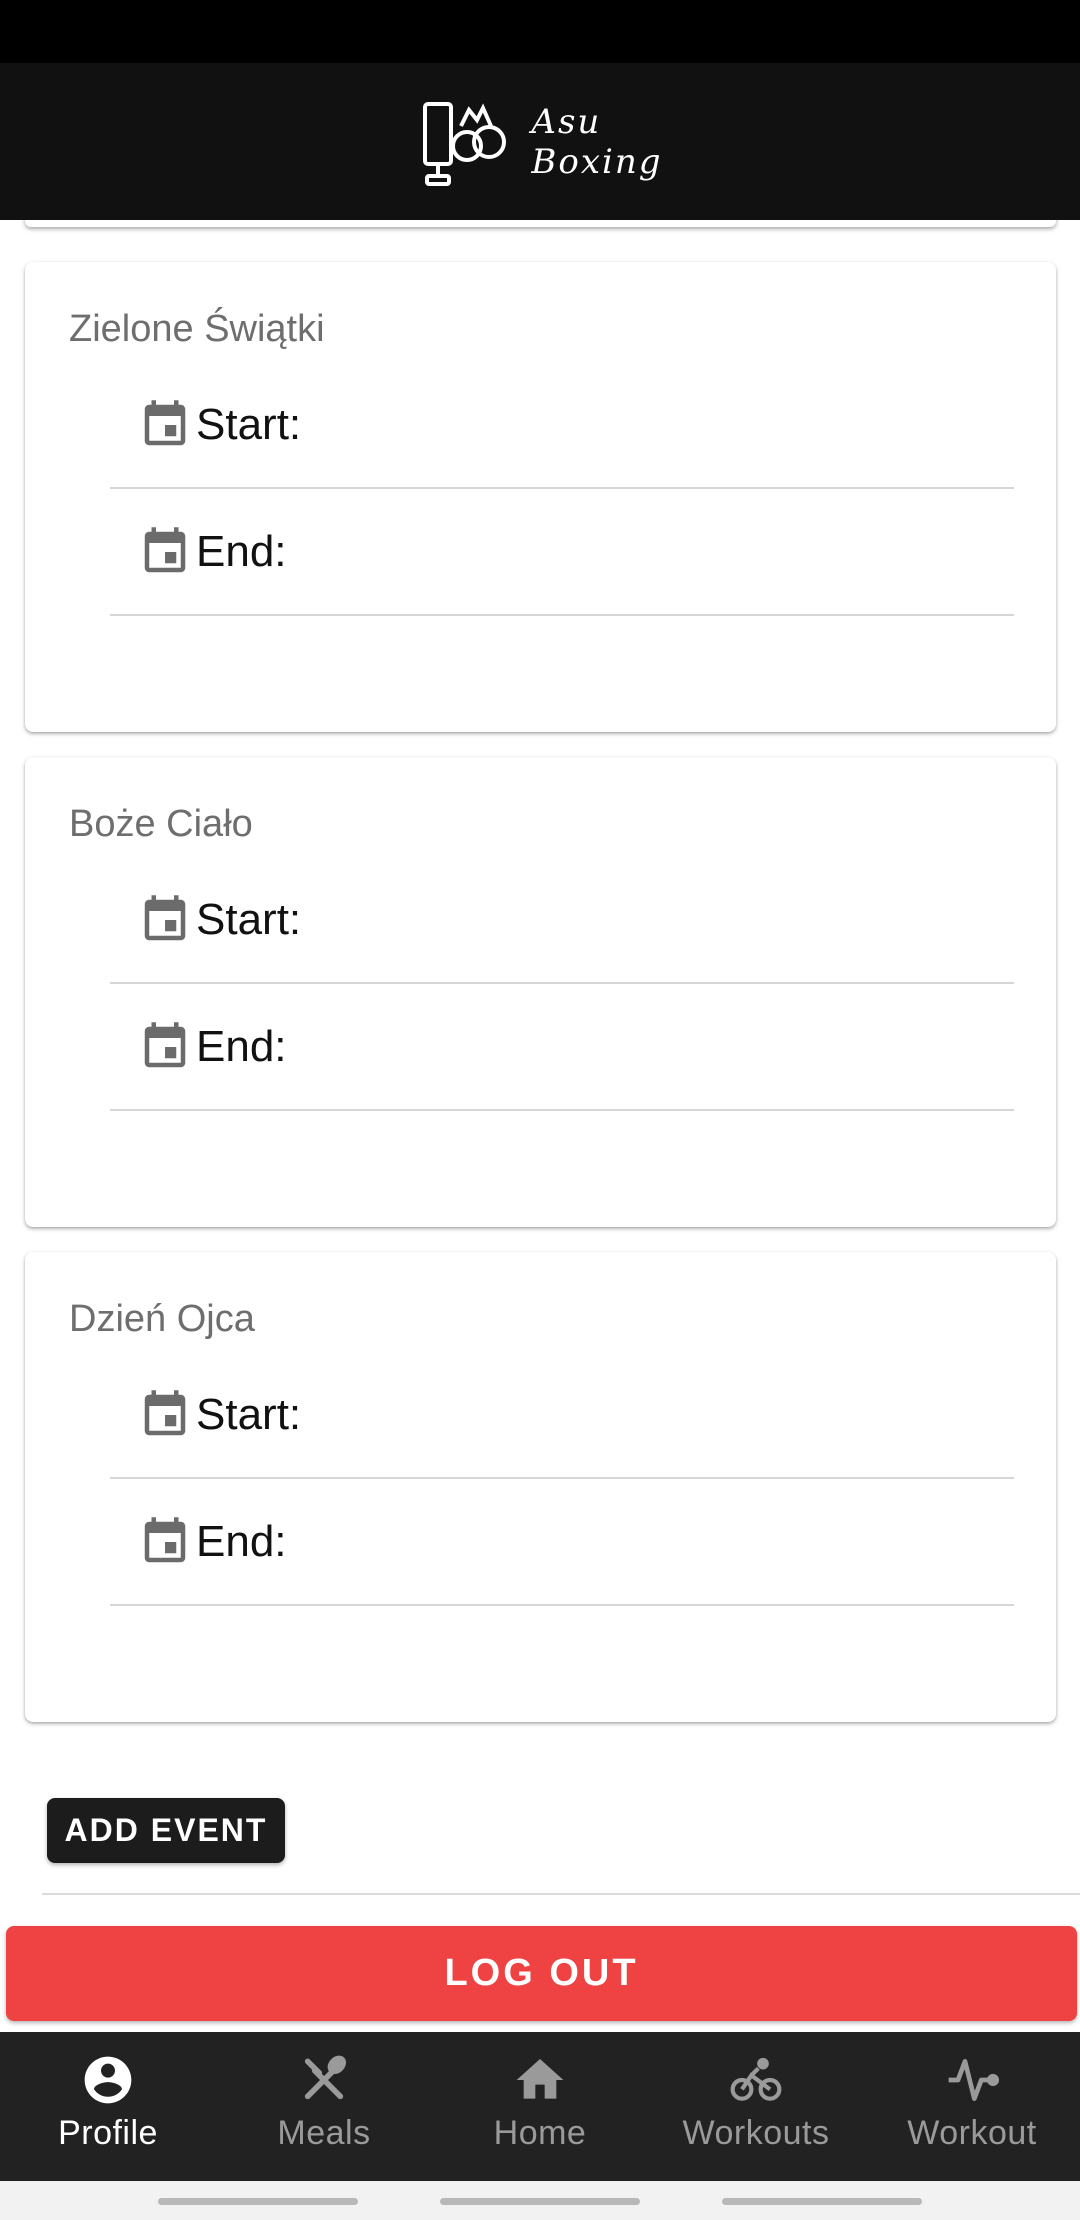 The image size is (1080, 2220). What do you see at coordinates (197, 329) in the screenshot?
I see `event-title: Zielone Świątki` at bounding box center [197, 329].